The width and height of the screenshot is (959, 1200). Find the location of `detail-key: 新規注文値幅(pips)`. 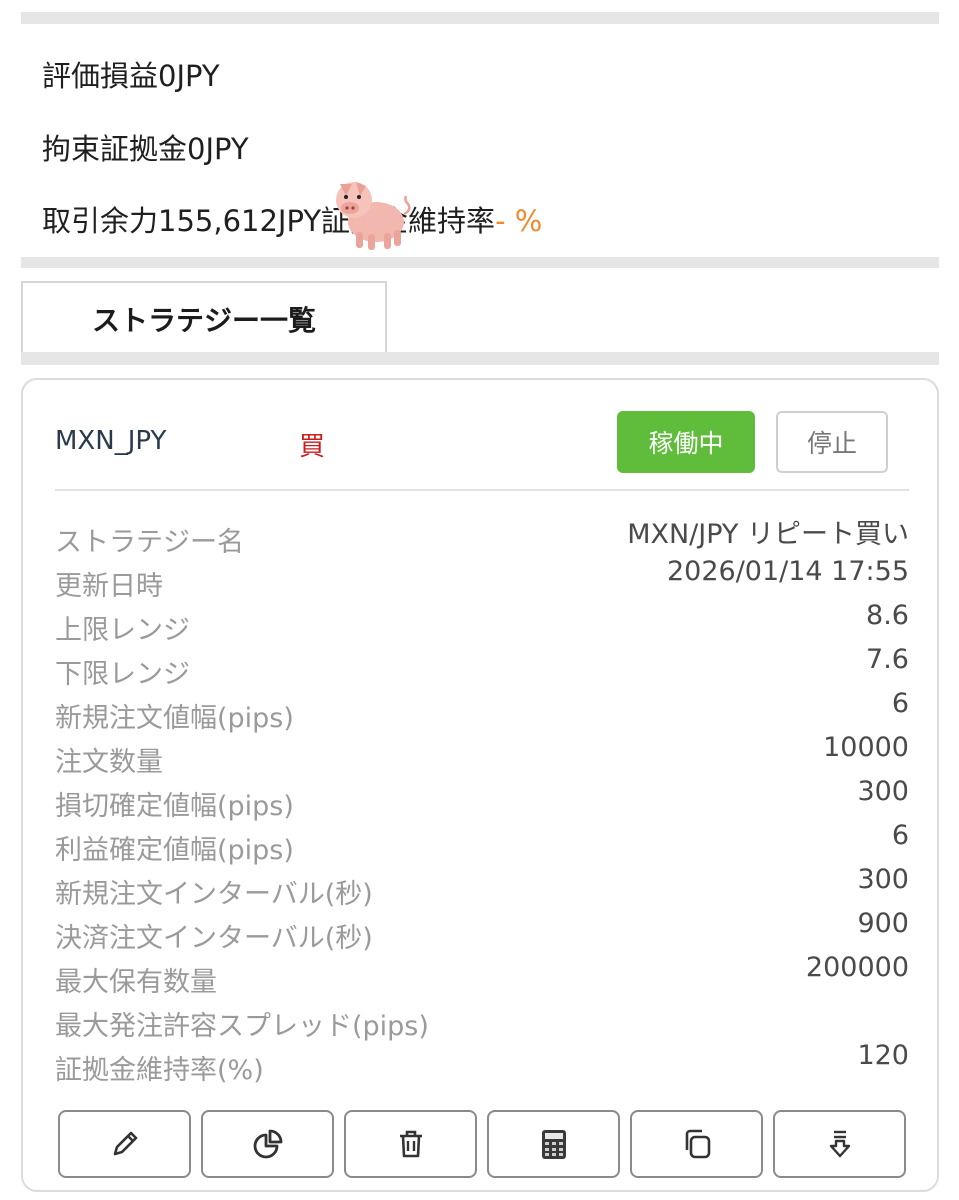

detail-key: 新規注文値幅(pips) is located at coordinates (174, 718).